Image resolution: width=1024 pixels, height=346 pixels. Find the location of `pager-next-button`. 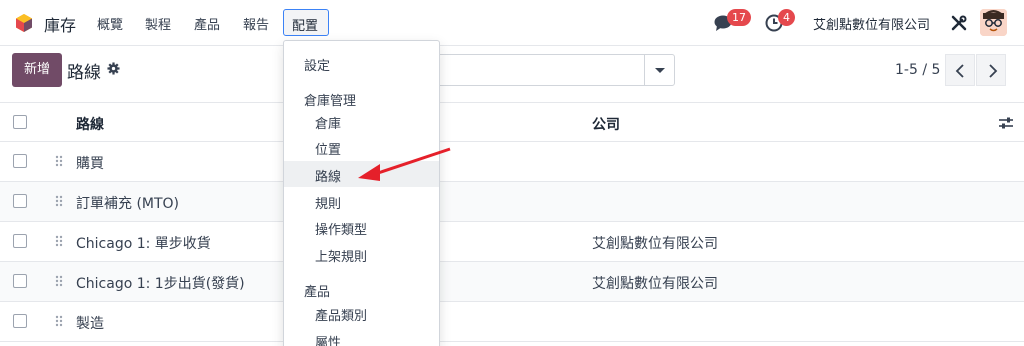

pager-next-button is located at coordinates (991, 70).